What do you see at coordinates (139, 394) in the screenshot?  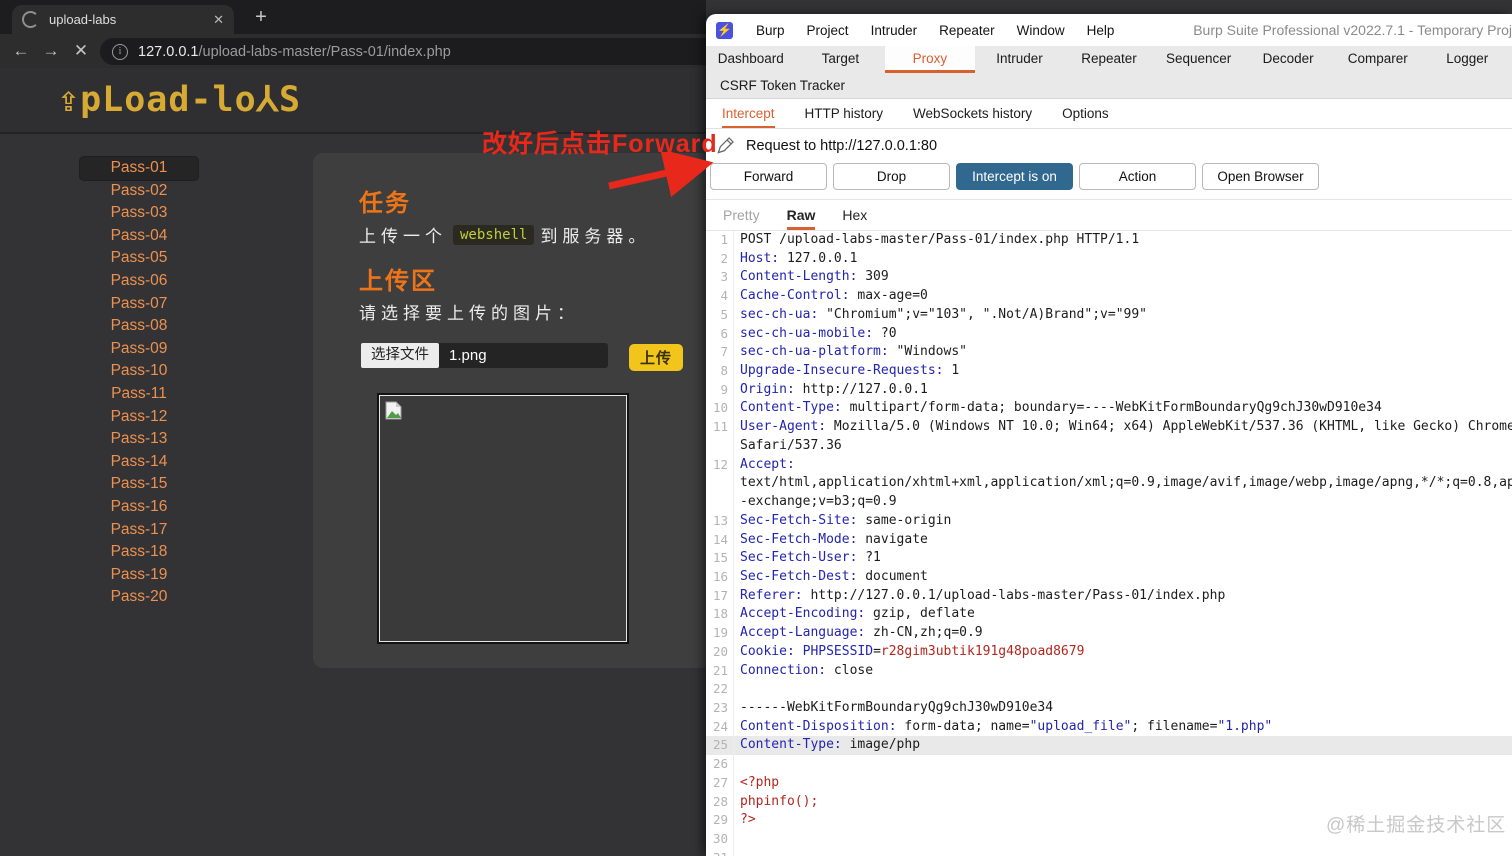 I see `sidebar-item-pass-11: Pass-11` at bounding box center [139, 394].